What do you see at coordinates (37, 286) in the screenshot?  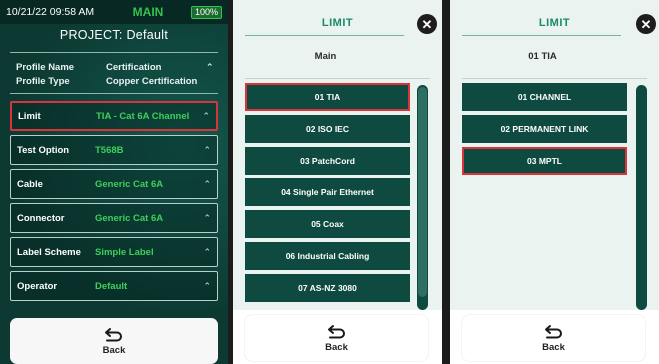 I see `setting-label: Operator` at bounding box center [37, 286].